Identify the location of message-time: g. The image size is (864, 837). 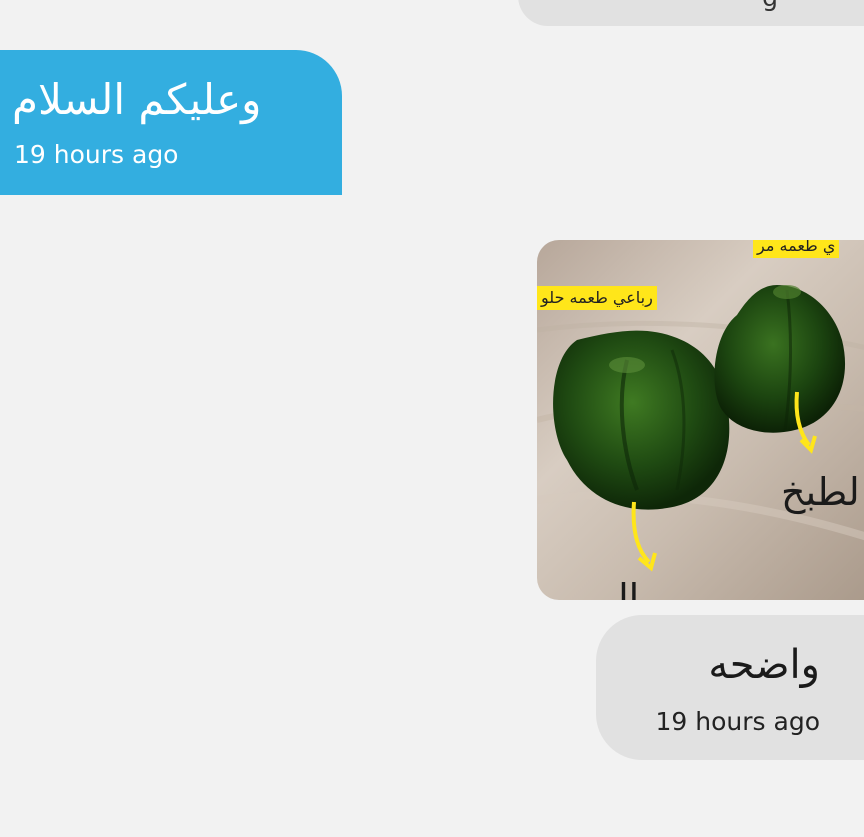
(770, 6).